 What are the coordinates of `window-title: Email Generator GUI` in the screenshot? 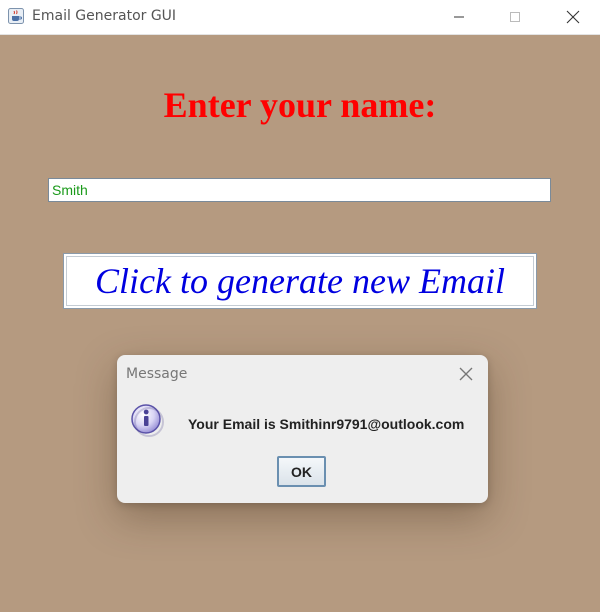 It's located at (104, 16).